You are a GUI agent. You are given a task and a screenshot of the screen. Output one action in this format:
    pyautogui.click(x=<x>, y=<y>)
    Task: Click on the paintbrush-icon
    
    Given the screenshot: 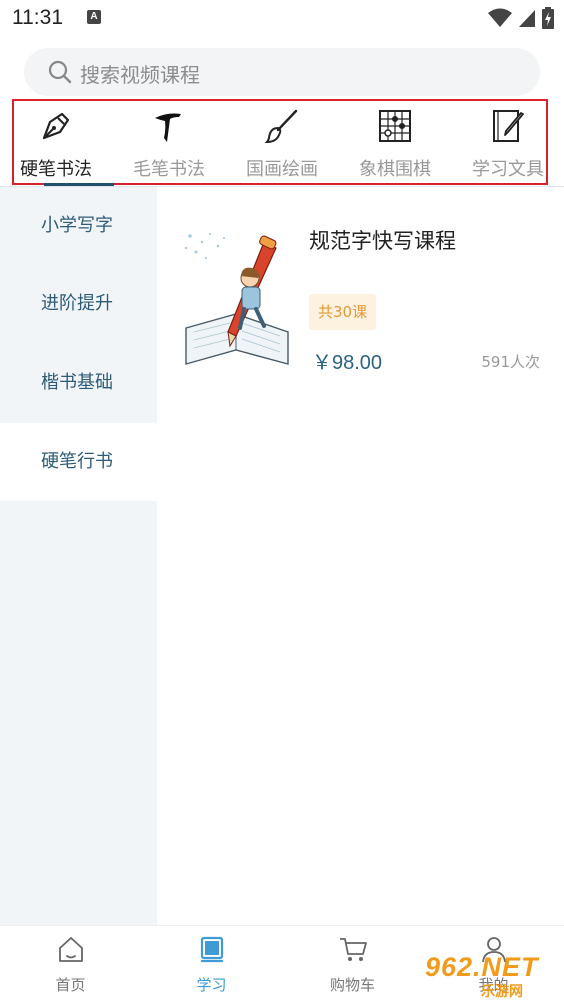 What is the action you would take?
    pyautogui.click(x=281, y=126)
    